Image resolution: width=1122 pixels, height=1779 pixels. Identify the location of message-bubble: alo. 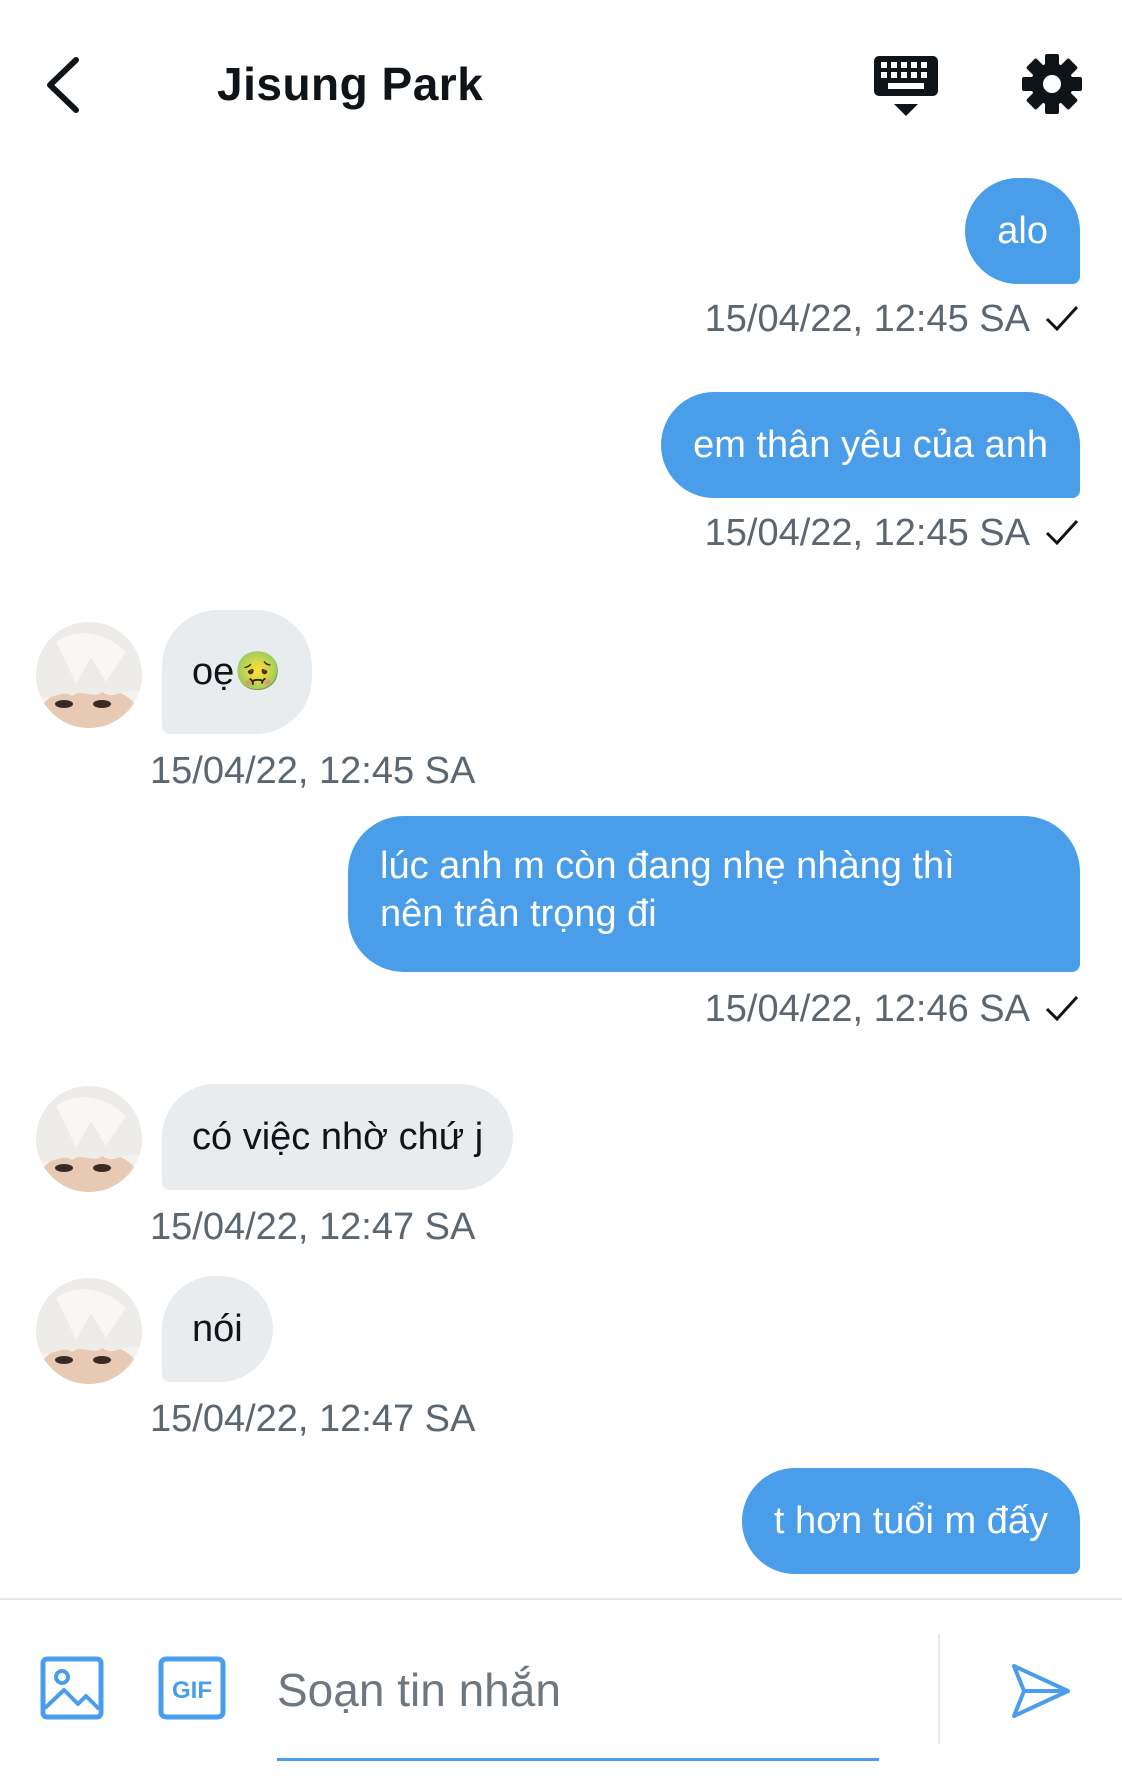
(1022, 231).